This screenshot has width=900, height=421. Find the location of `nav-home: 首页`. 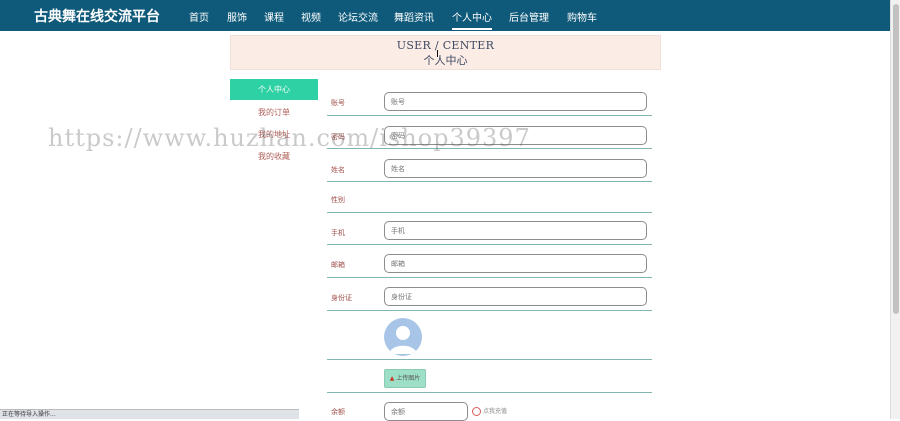

nav-home: 首页 is located at coordinates (199, 16).